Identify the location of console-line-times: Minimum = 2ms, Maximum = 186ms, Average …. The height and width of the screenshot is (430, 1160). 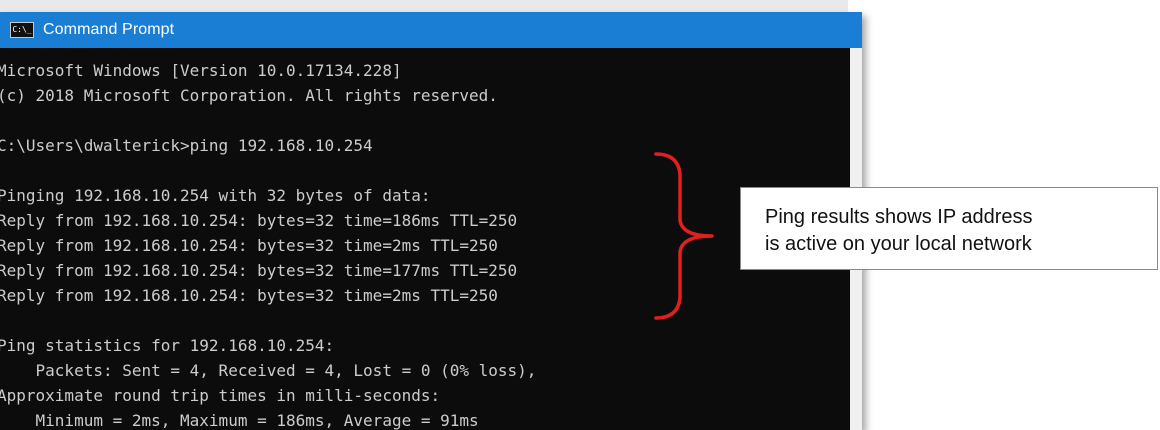
(239, 420).